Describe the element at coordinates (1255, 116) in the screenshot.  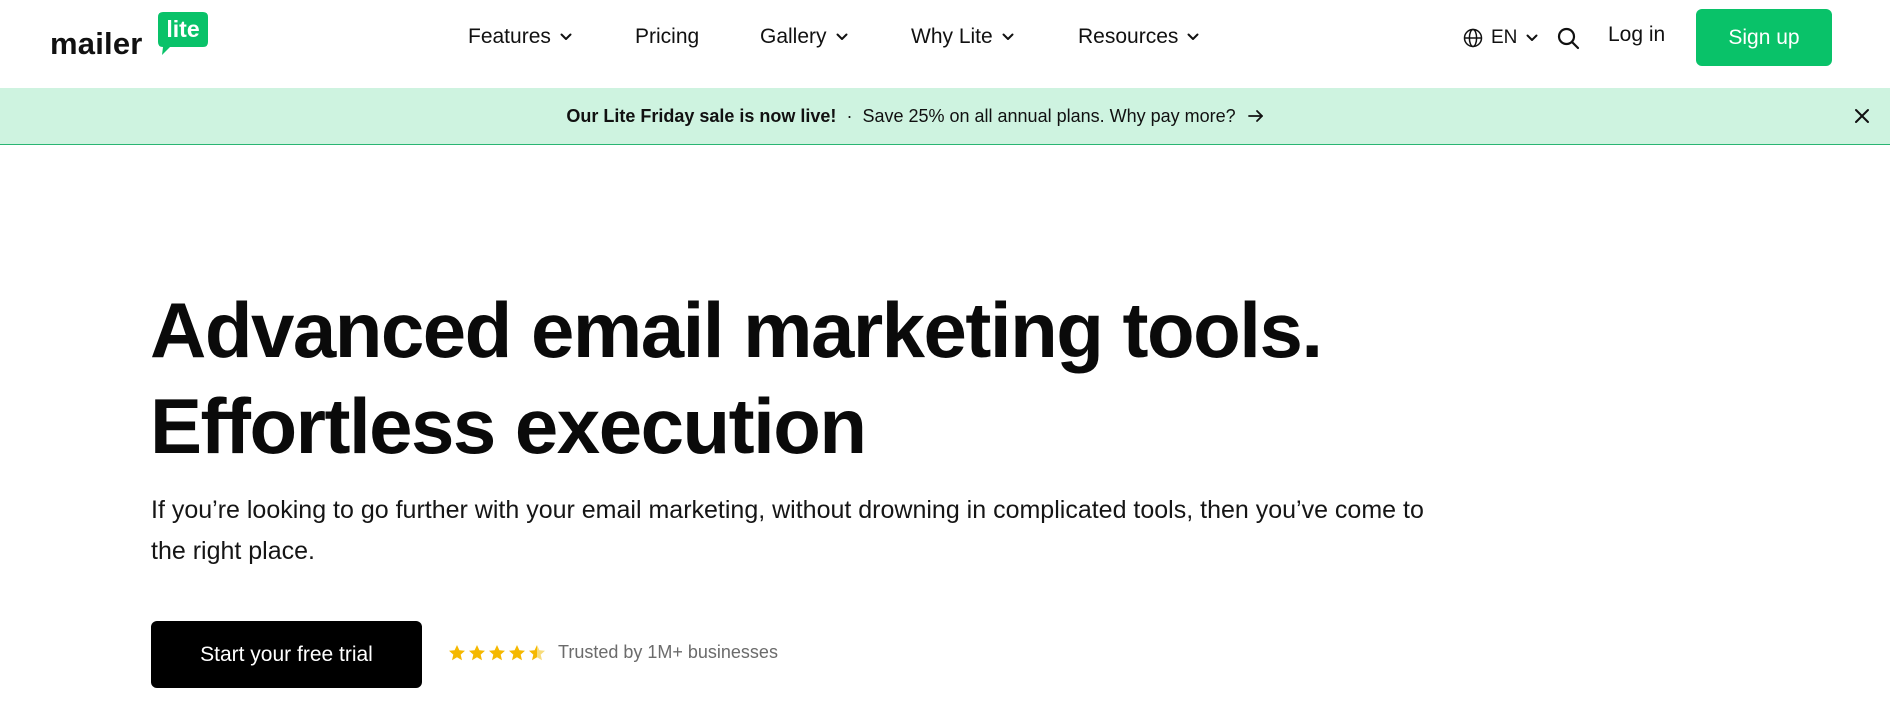
I see `arrow-right-icon` at that location.